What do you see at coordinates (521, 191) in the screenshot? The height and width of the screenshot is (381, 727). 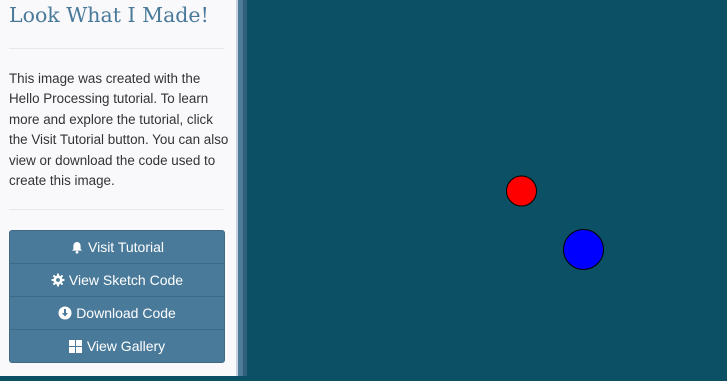 I see `red-circle` at bounding box center [521, 191].